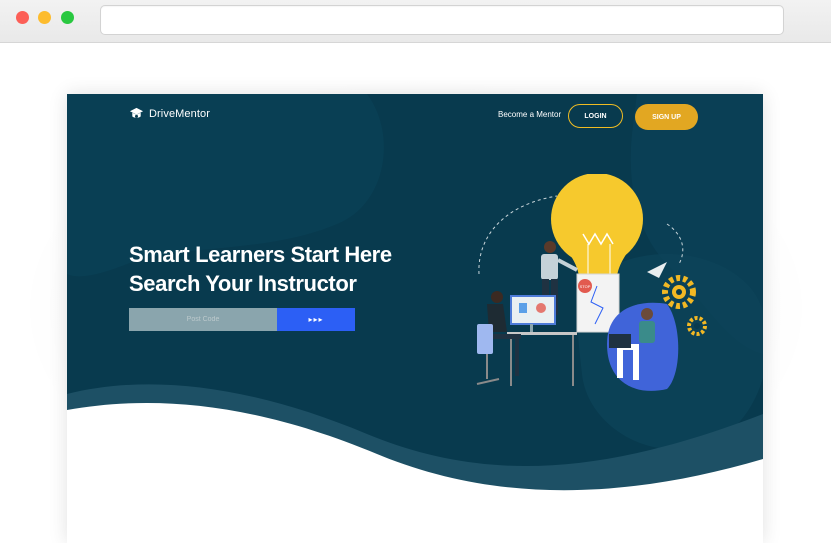 The height and width of the screenshot is (543, 831). What do you see at coordinates (657, 270) in the screenshot?
I see `paper-plane-icon` at bounding box center [657, 270].